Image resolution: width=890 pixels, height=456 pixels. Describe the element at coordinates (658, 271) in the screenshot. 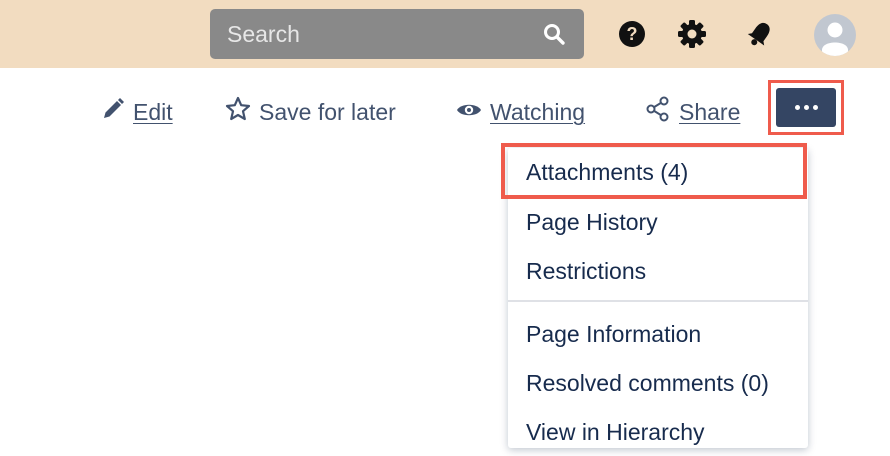

I see `menu-item-restrictions: Restrictions` at that location.